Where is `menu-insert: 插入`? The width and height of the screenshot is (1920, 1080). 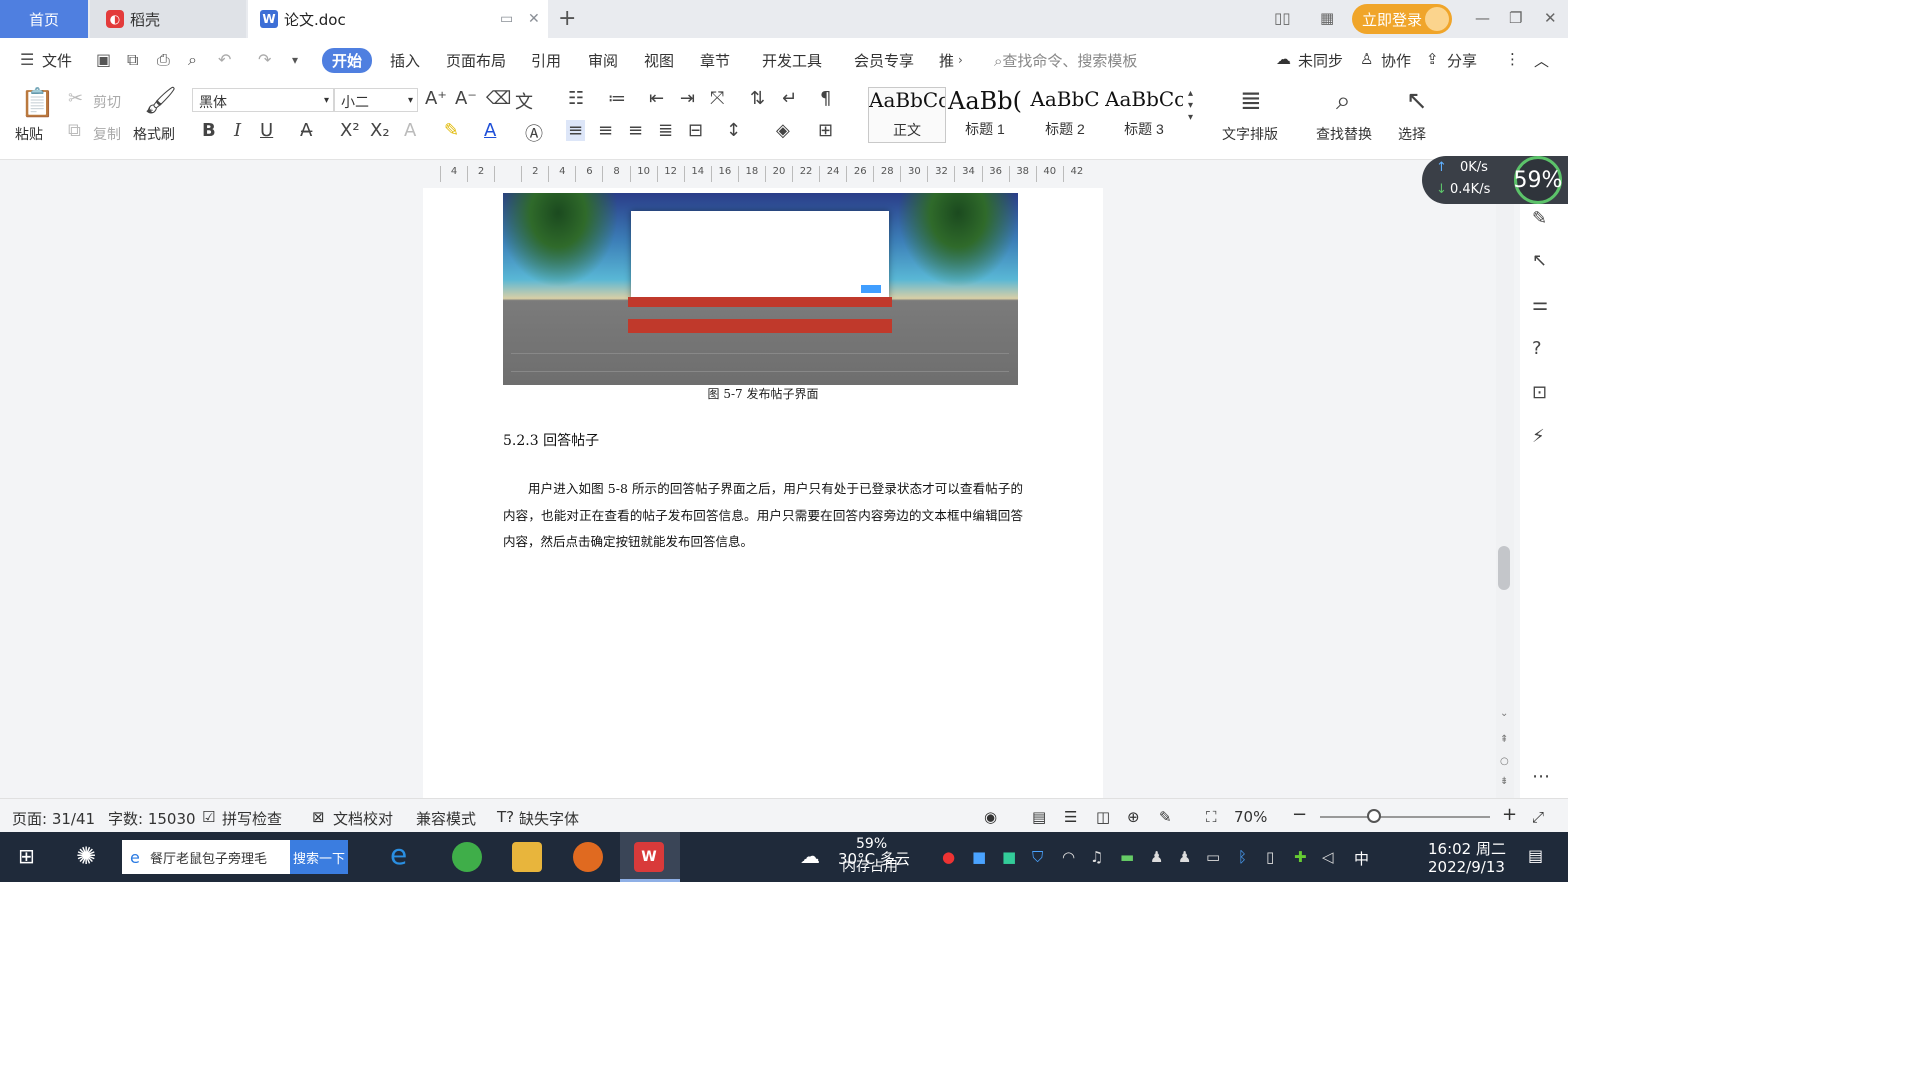 menu-insert: 插入 is located at coordinates (405, 60).